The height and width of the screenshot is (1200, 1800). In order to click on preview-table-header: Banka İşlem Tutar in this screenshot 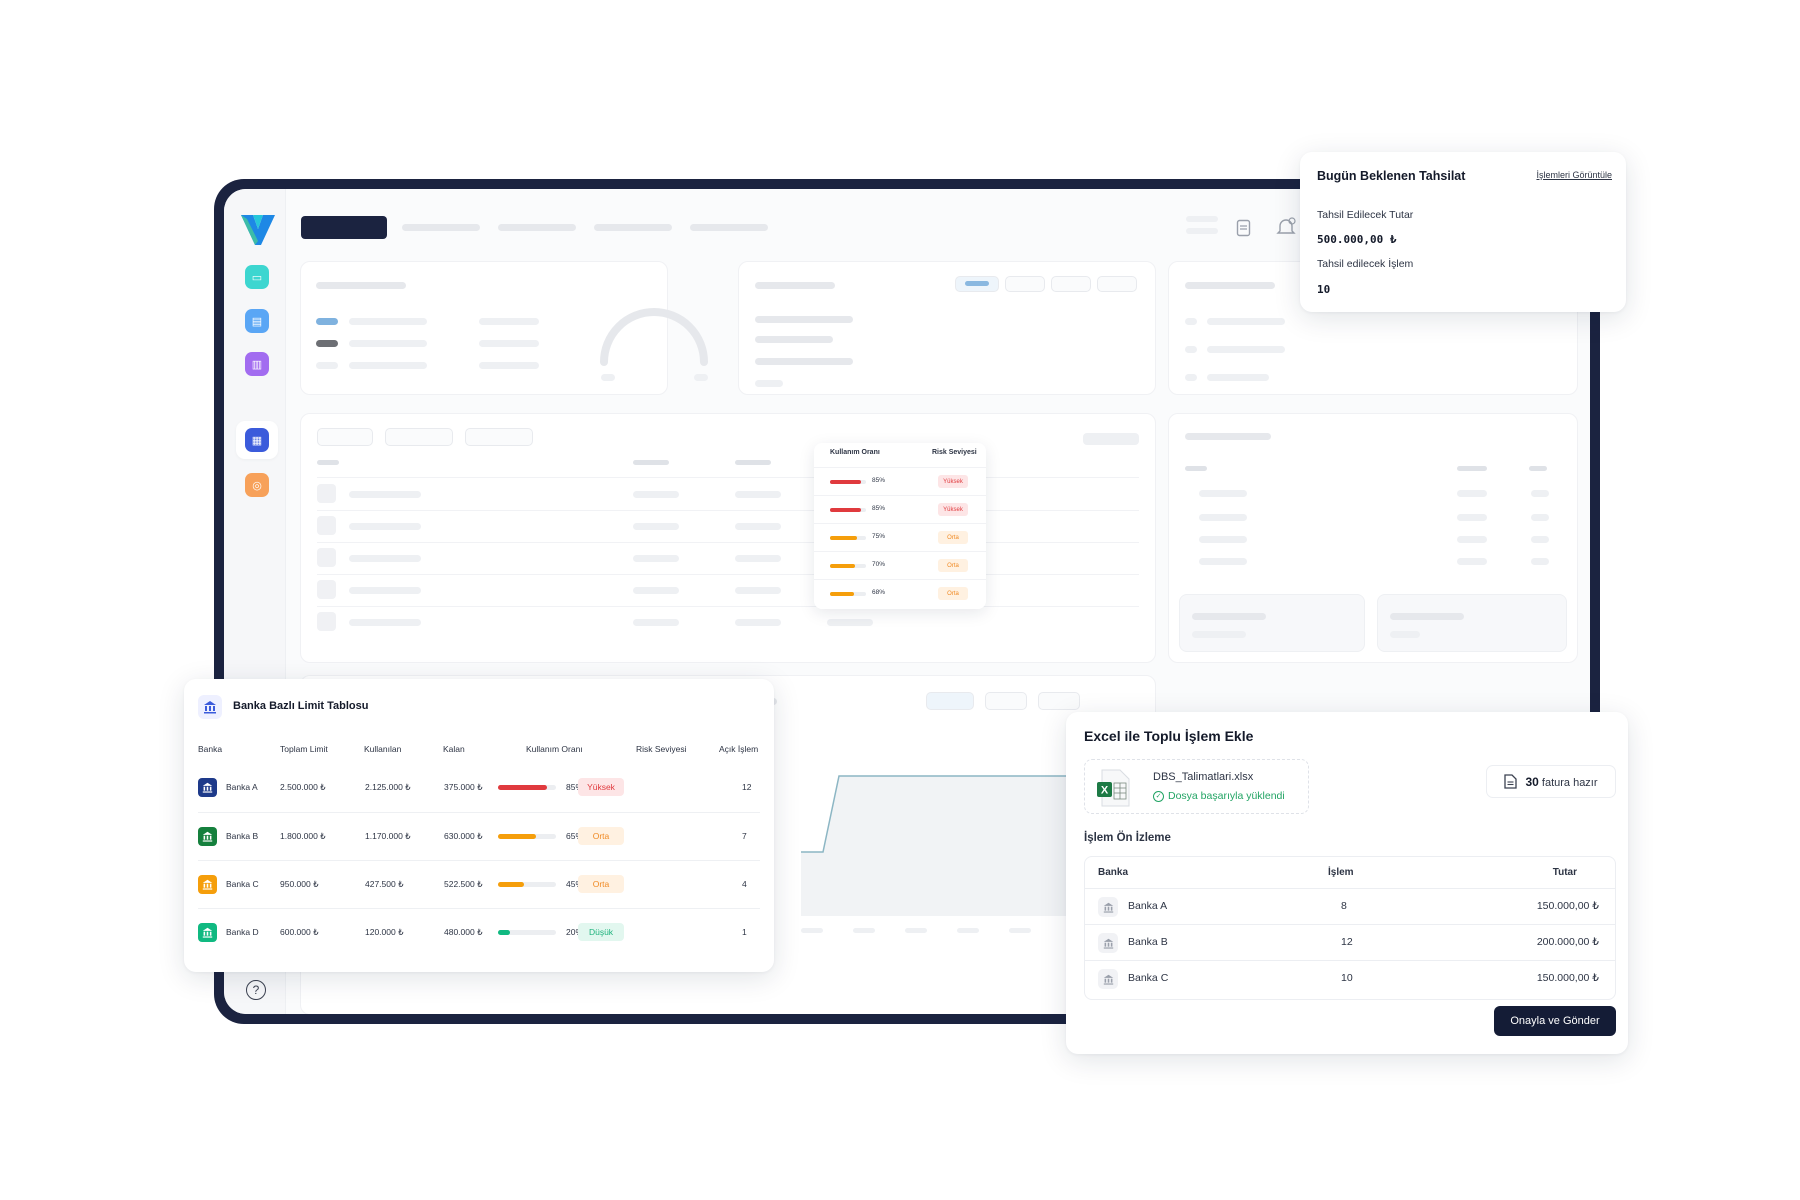, I will do `click(1350, 873)`.